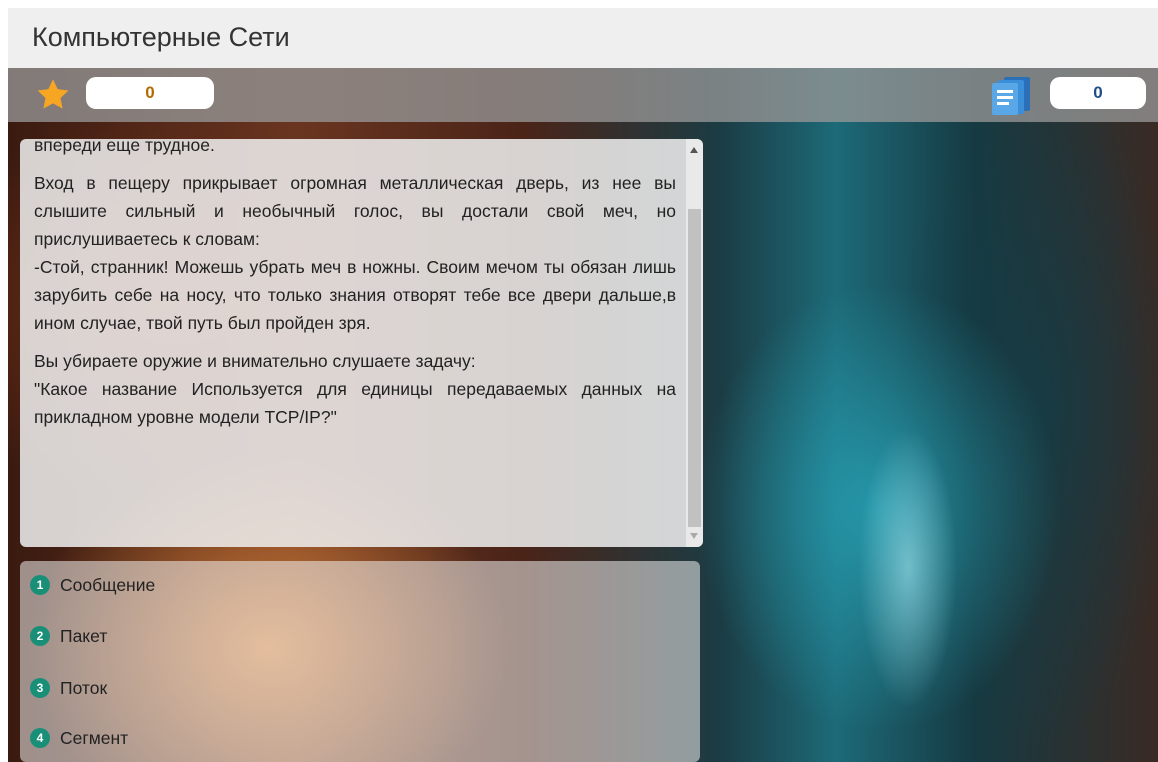 This screenshot has width=1158, height=762. I want to click on answer-option: 3 Поток, so click(68, 688).